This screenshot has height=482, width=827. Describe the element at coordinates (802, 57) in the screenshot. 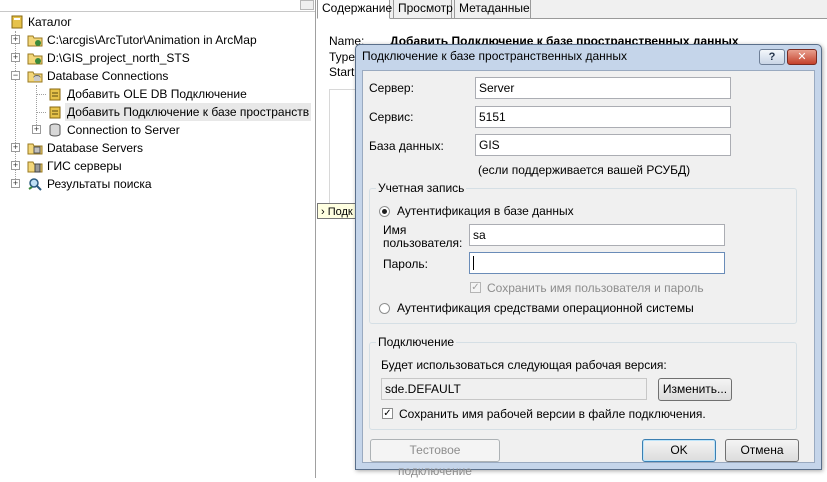

I see `close-button: ✕` at that location.